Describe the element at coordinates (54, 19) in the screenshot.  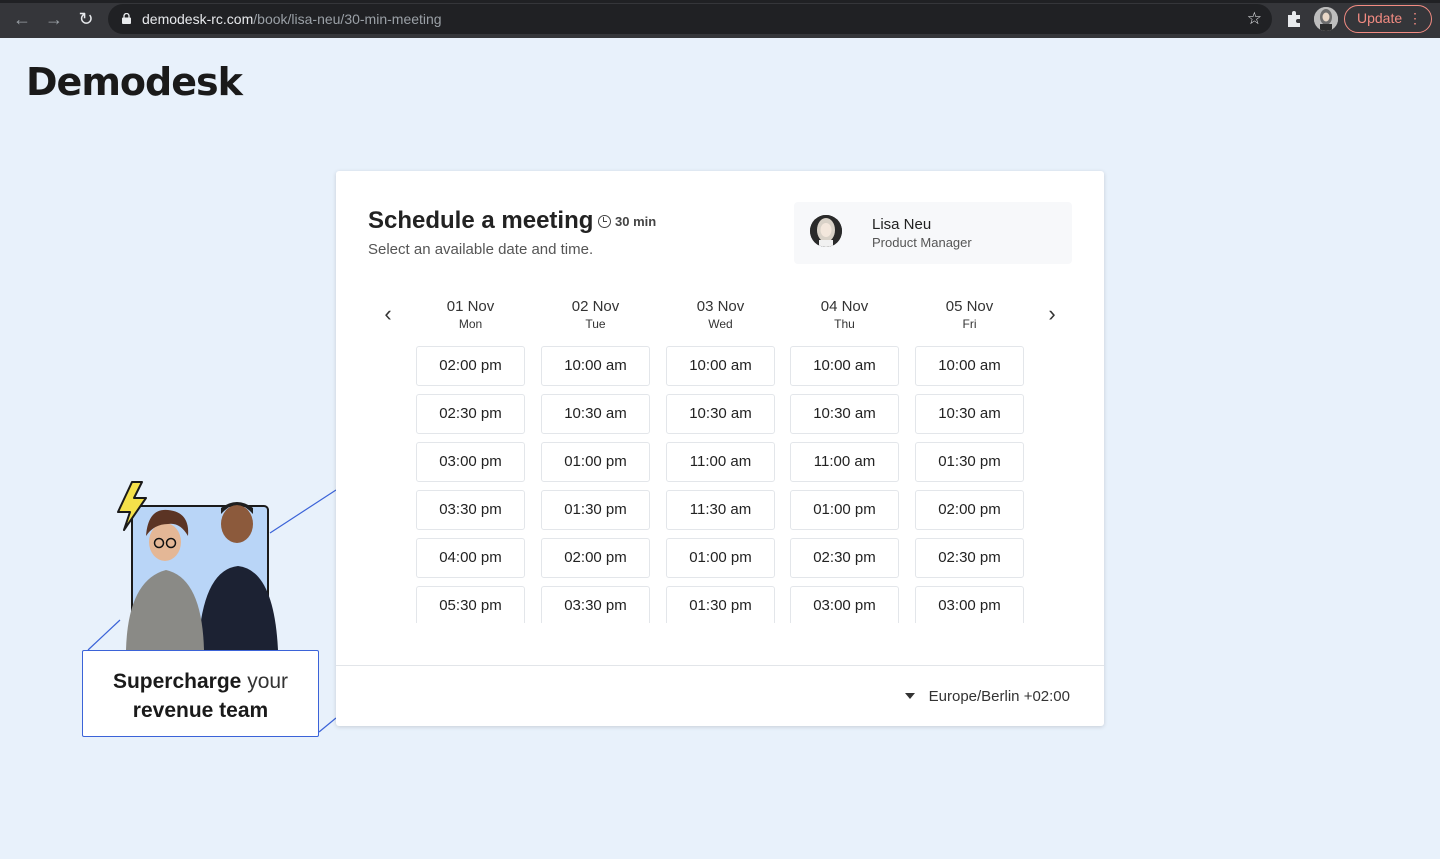
I see `forward-icon: →` at that location.